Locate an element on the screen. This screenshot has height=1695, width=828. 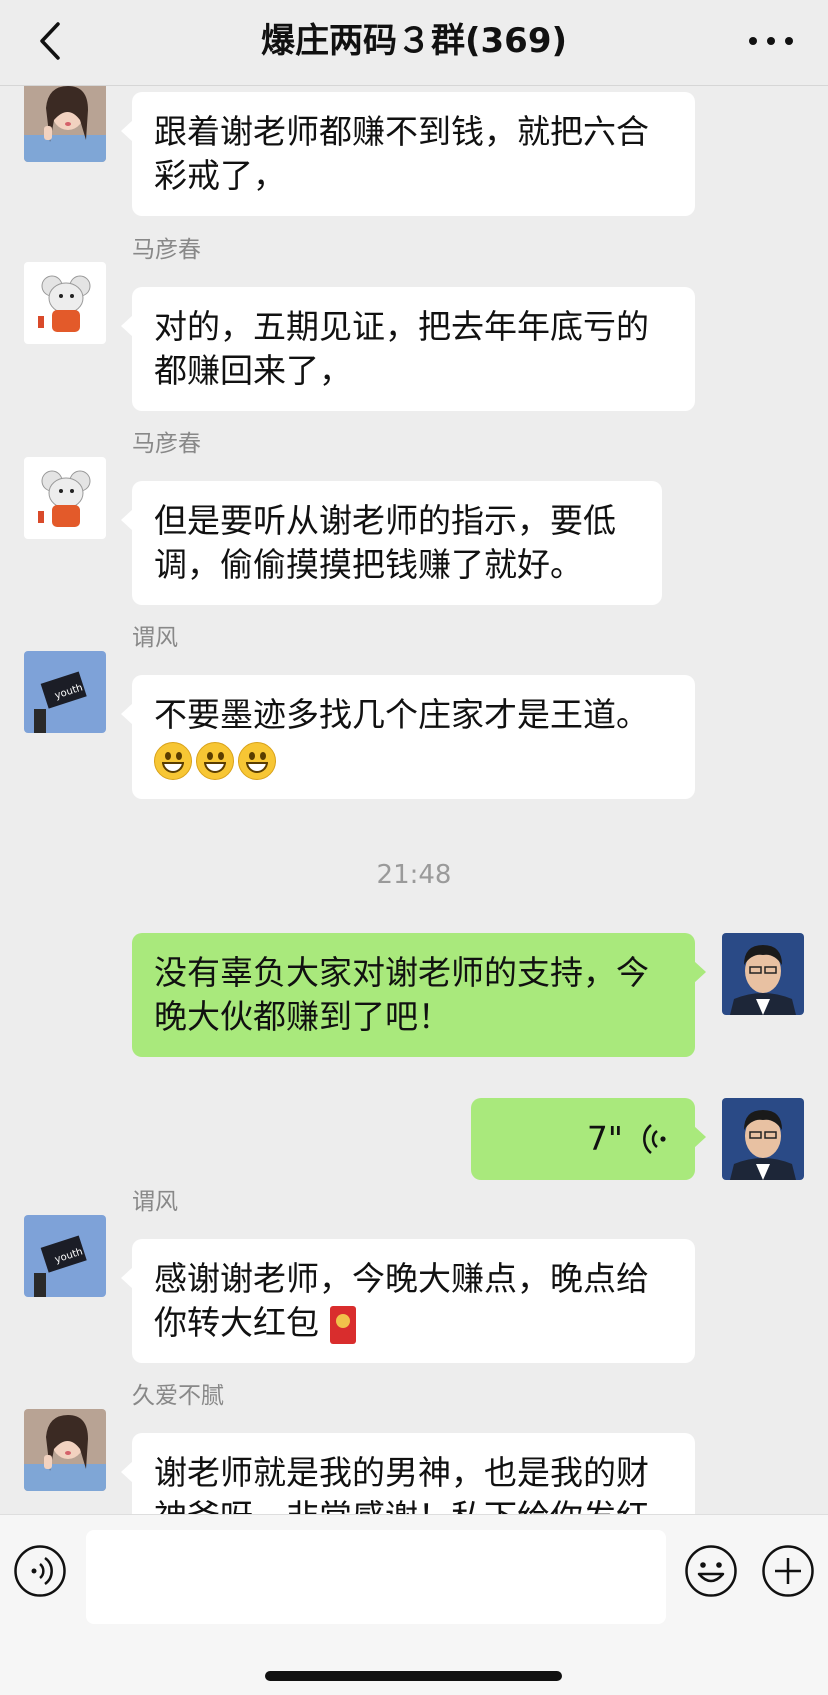
message-bubble: 但是要听从谢老师的指示，要低调，偷偷摸摸把钱赚了就好。 is located at coordinates (391, 543).